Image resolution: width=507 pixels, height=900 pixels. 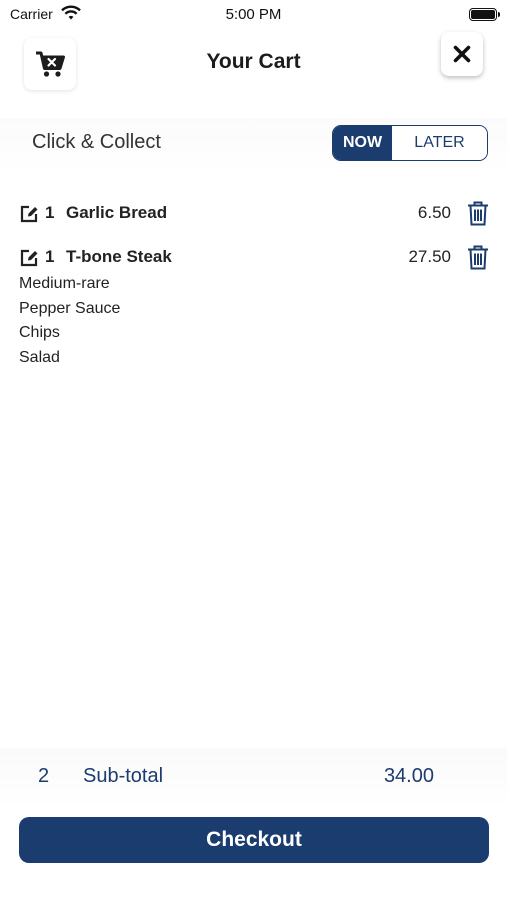 What do you see at coordinates (70, 308) in the screenshot?
I see `modifier-item: Pepper Sauce` at bounding box center [70, 308].